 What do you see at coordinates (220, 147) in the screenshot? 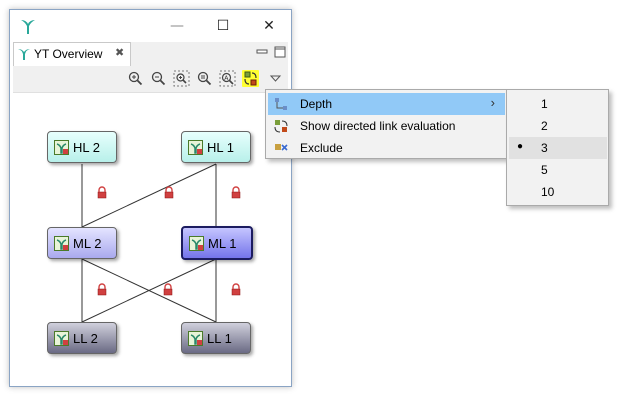
I see `node-label: HL 1` at bounding box center [220, 147].